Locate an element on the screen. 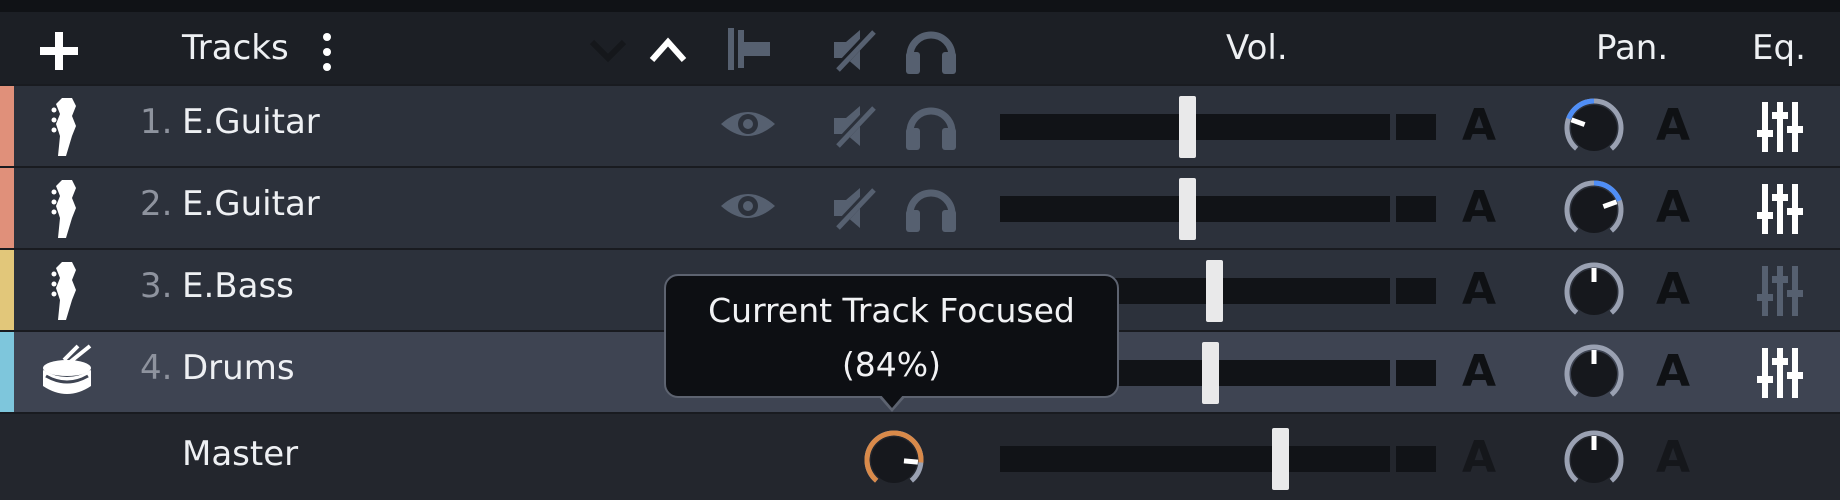 The width and height of the screenshot is (1840, 500). track-number: 3. is located at coordinates (156, 286).